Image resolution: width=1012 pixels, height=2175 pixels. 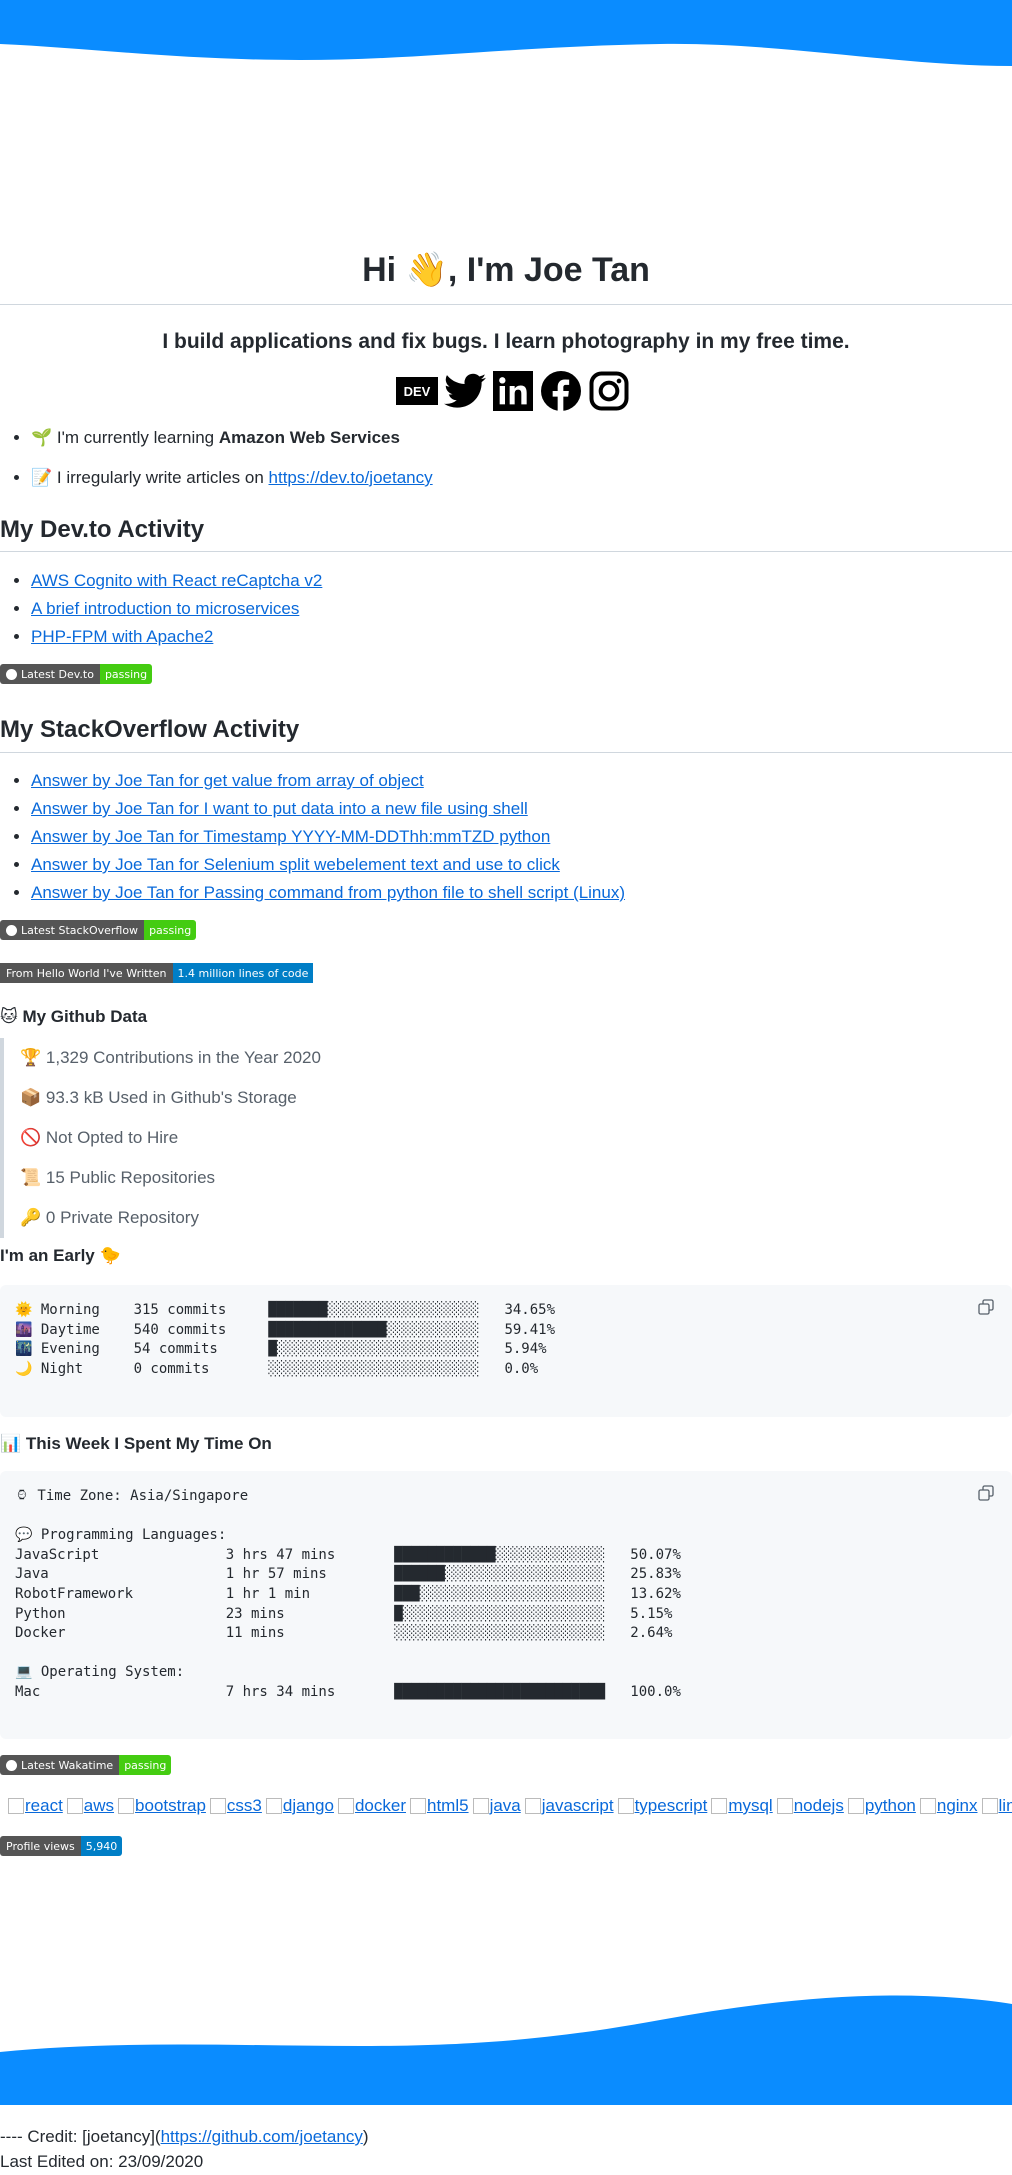 What do you see at coordinates (506, 270) in the screenshot?
I see `page-title: Hi 👋, I'm Joe Tan` at bounding box center [506, 270].